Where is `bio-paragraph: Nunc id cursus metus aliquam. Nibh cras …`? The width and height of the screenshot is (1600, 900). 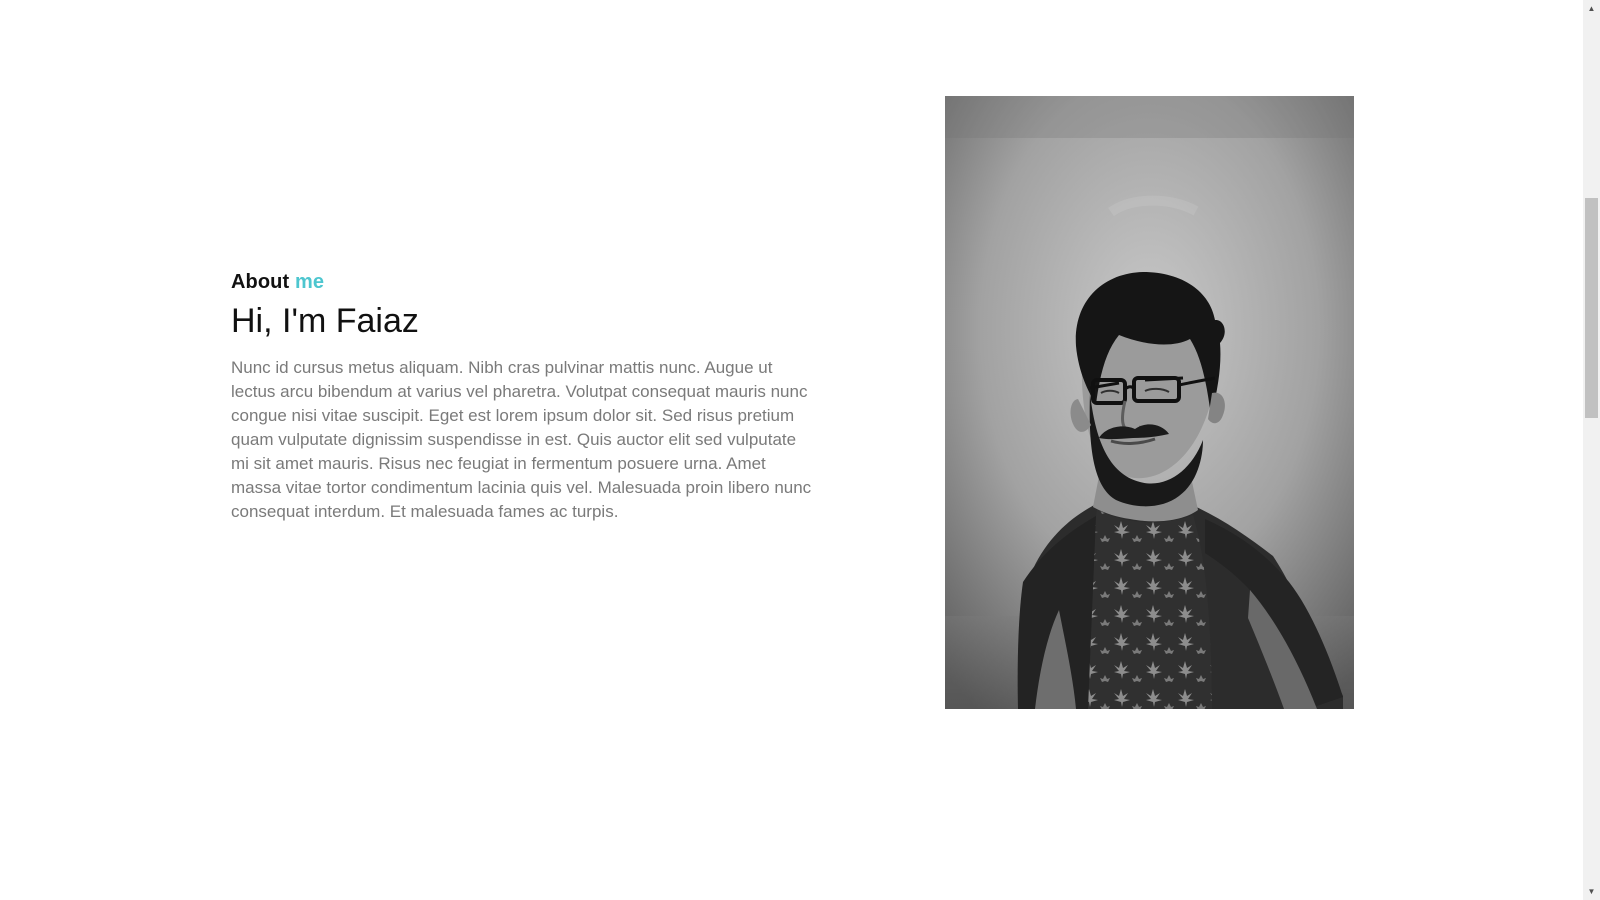 bio-paragraph: Nunc id cursus metus aliquam. Nibh cras … is located at coordinates (521, 439).